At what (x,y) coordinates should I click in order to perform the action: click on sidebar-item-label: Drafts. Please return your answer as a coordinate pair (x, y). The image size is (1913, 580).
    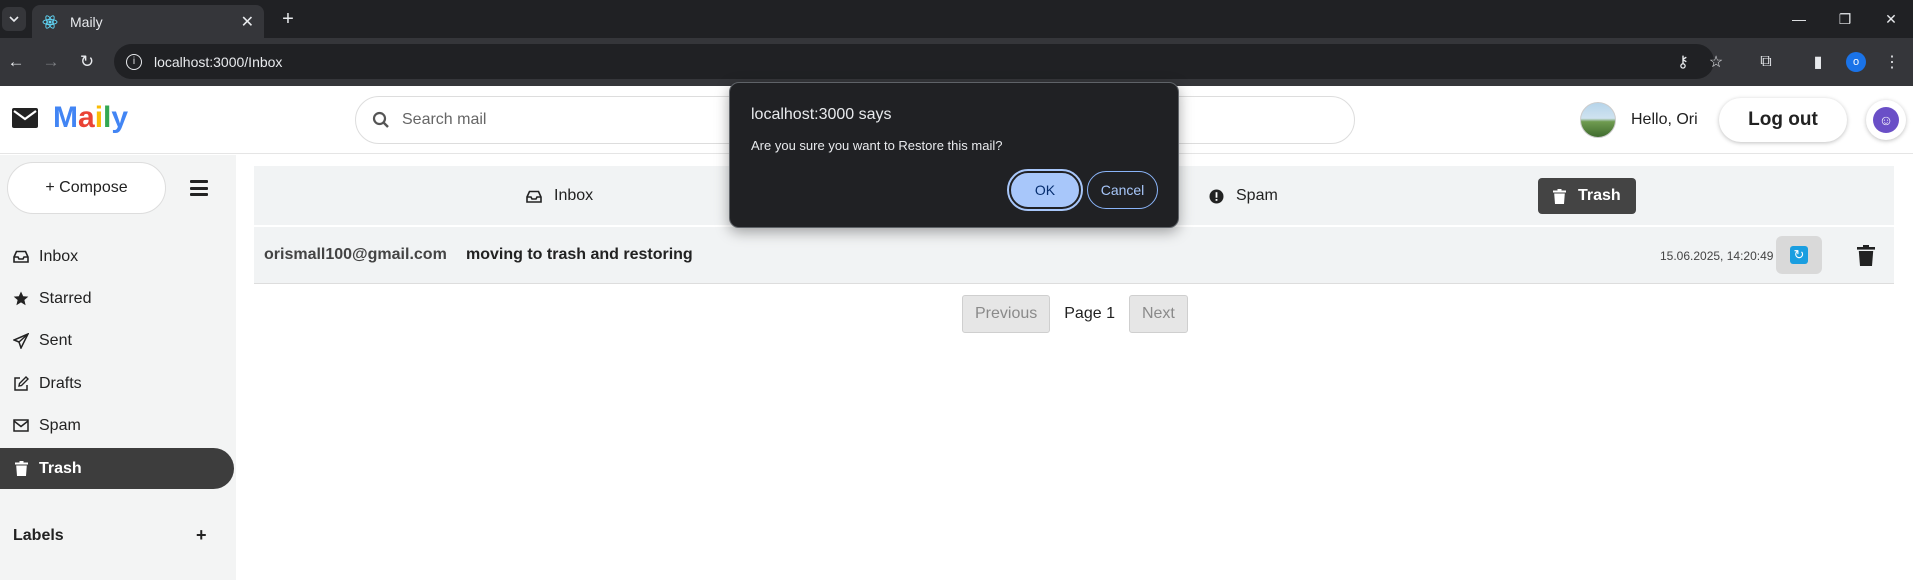
    Looking at the image, I should click on (60, 383).